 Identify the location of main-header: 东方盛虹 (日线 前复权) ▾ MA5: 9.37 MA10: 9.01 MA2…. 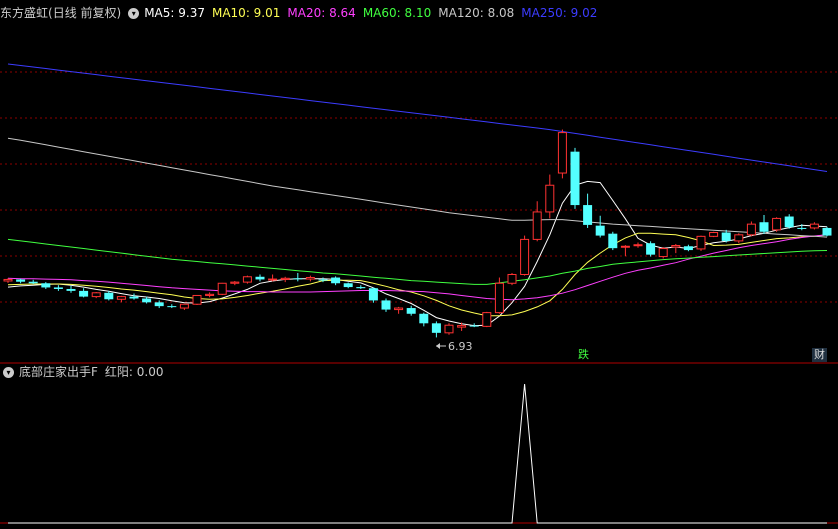
(302, 13).